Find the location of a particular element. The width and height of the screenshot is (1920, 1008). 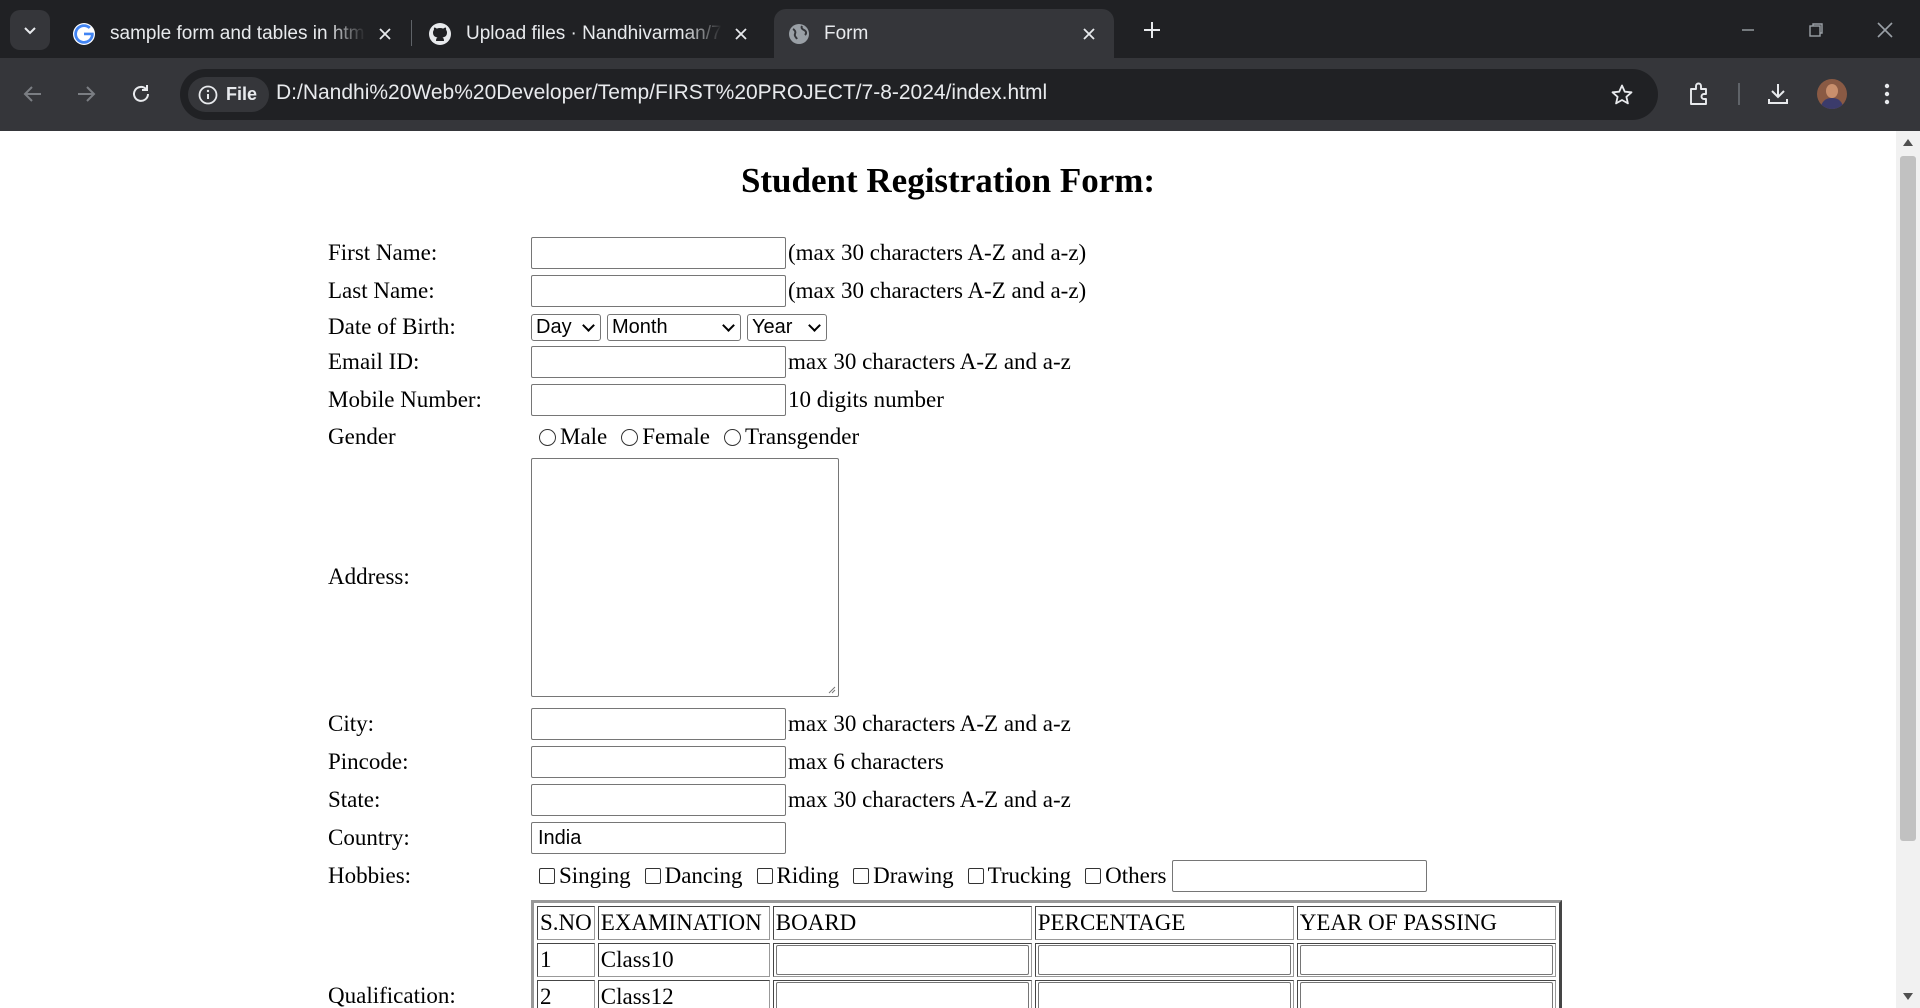

hobby-trucking-checkbox is located at coordinates (975, 876).